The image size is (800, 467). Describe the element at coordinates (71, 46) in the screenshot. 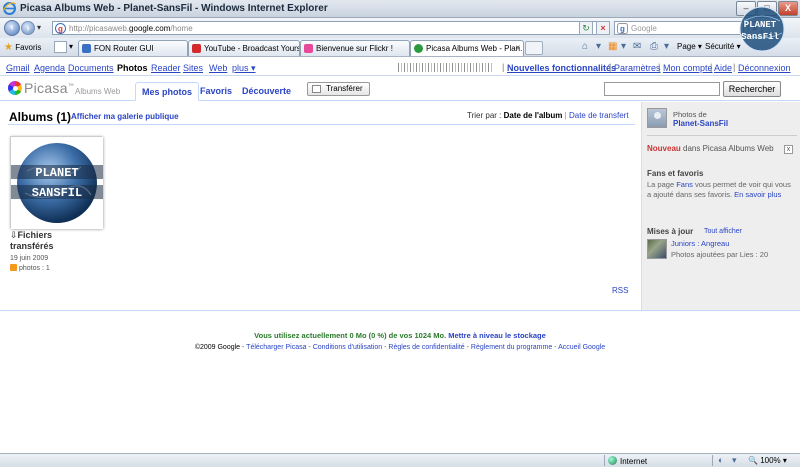

I see `tab-list-dropdown-icon: ▾` at that location.